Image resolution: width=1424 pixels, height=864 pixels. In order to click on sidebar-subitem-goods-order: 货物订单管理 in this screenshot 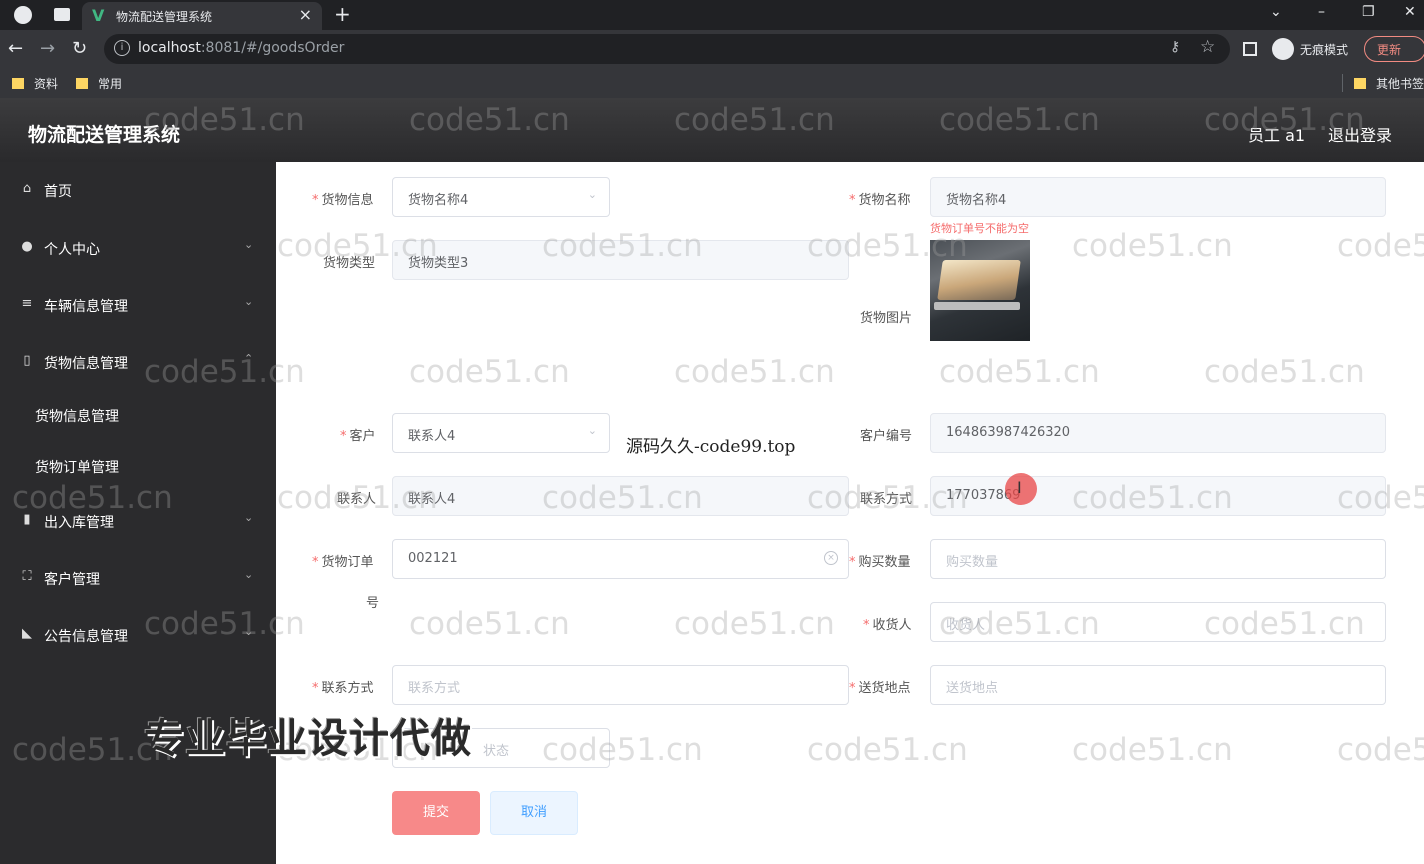, I will do `click(138, 466)`.